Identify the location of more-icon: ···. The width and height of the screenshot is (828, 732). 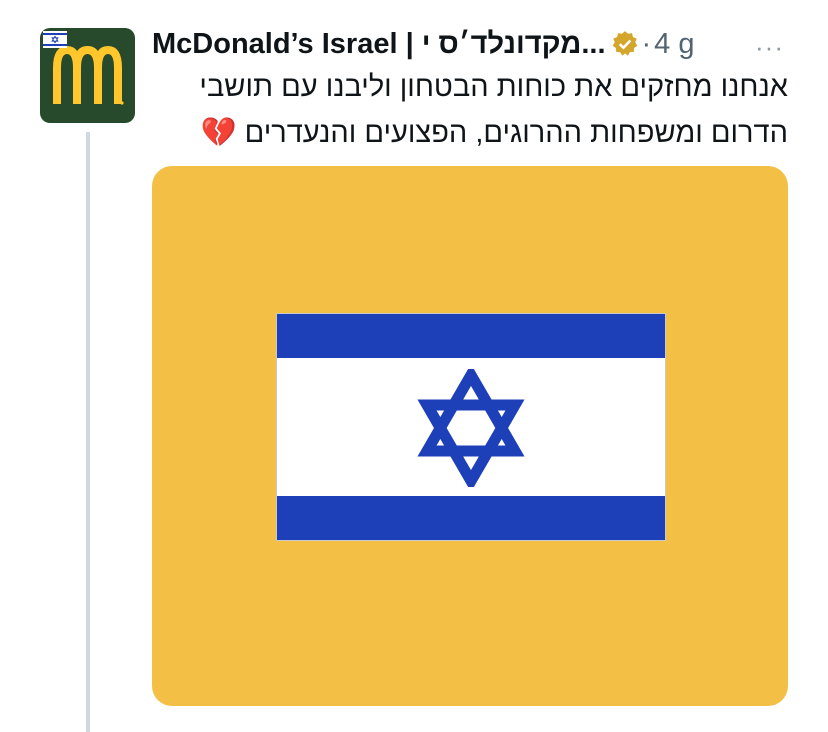
(769, 47).